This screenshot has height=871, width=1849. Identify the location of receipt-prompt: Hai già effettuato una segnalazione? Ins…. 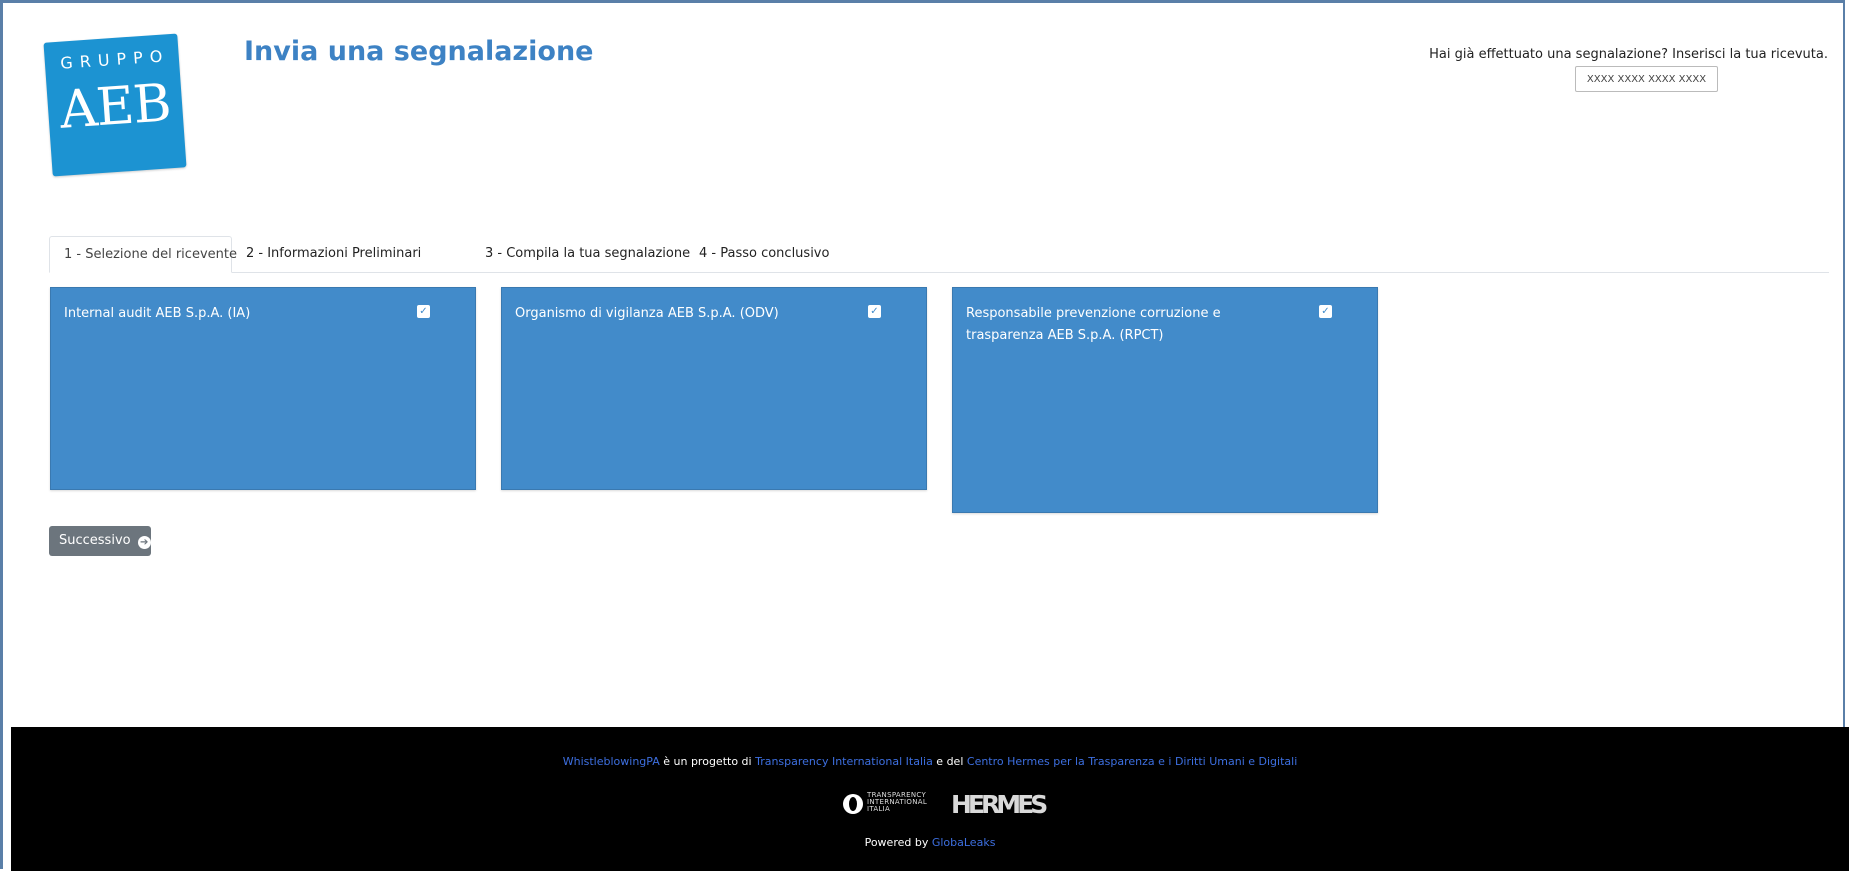
(1628, 54).